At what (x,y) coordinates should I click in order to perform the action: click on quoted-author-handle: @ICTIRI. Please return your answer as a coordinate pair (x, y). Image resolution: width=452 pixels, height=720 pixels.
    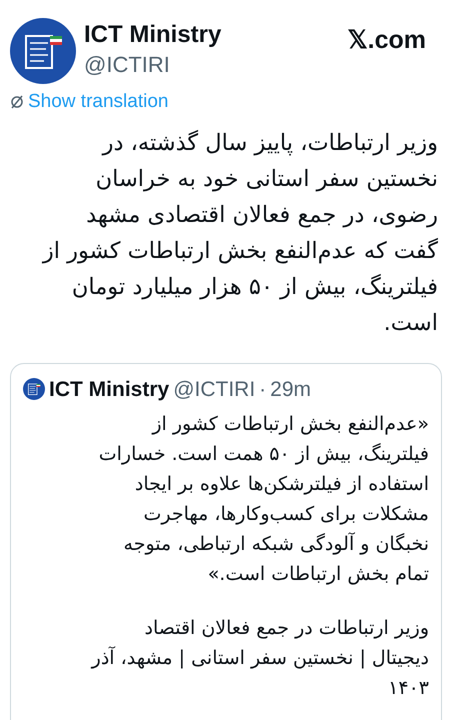
    Looking at the image, I should click on (214, 389).